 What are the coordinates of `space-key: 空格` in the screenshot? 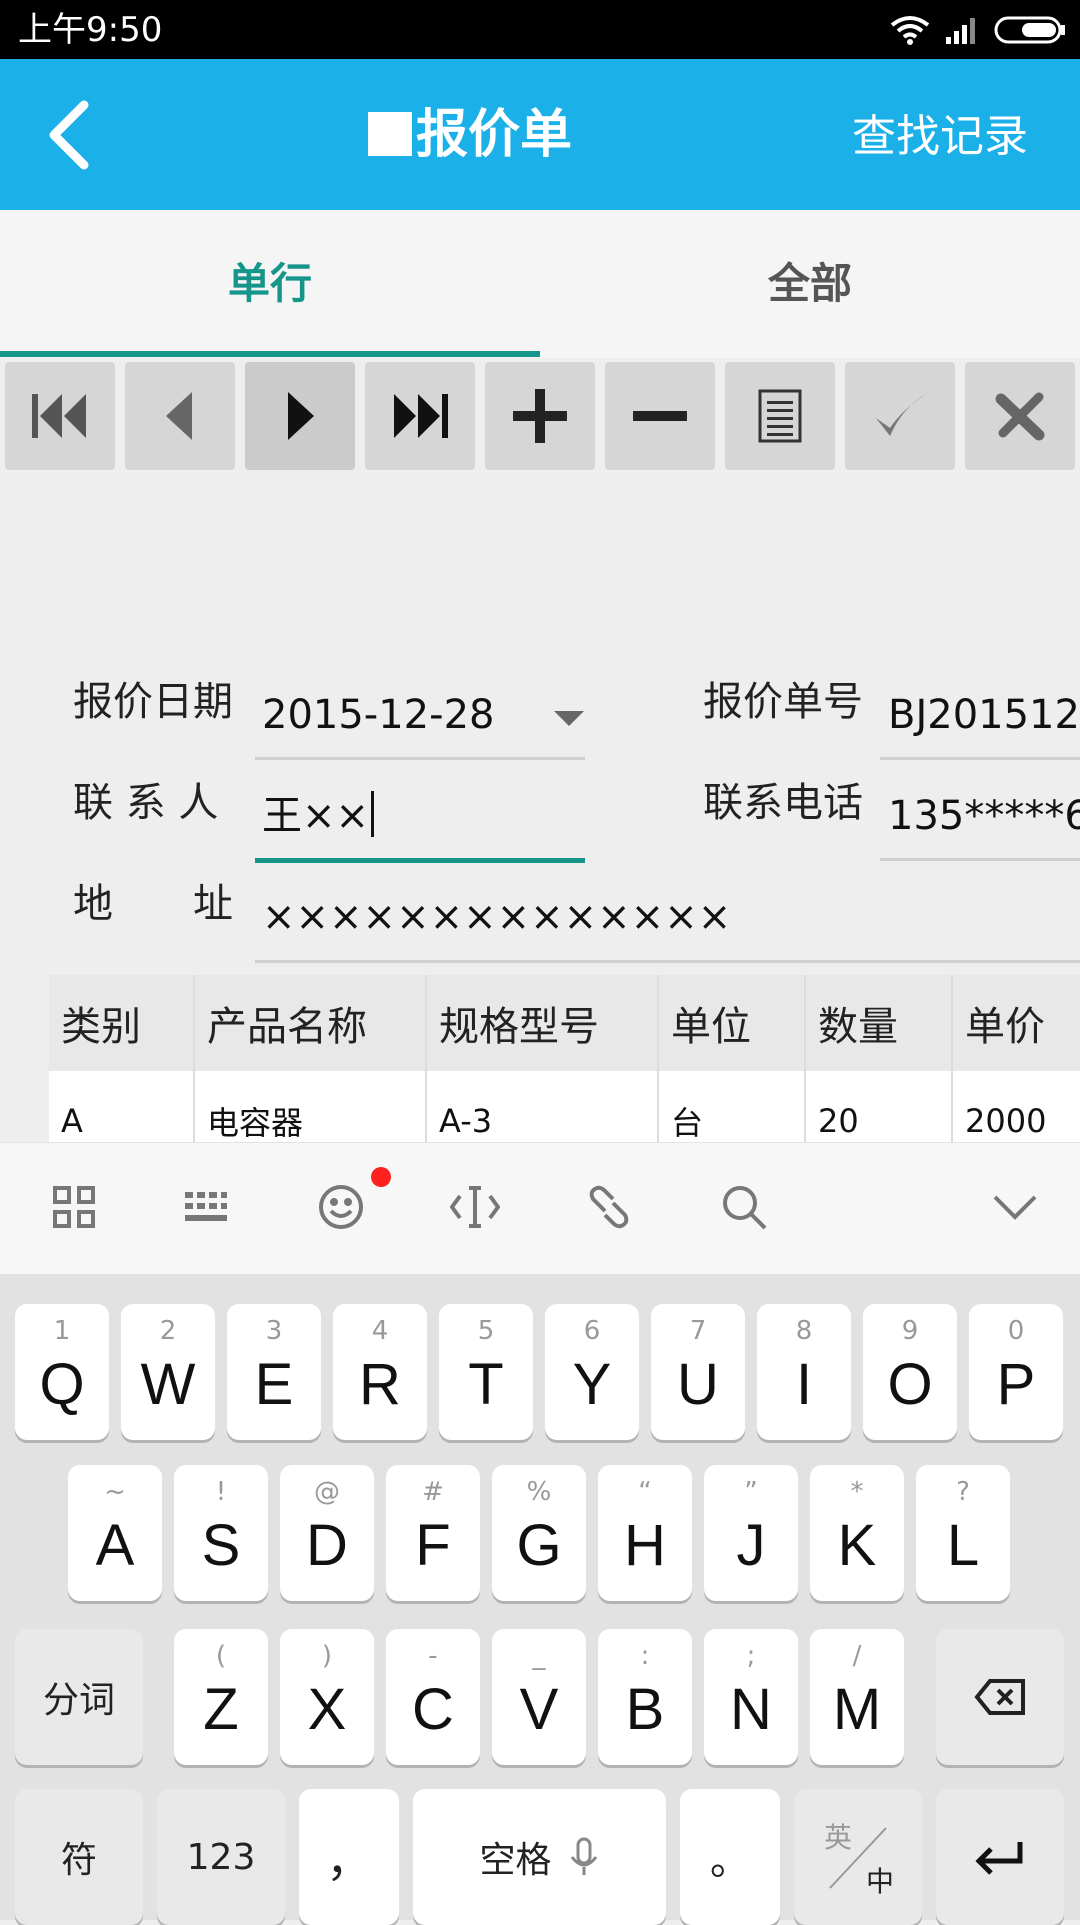 It's located at (539, 1857).